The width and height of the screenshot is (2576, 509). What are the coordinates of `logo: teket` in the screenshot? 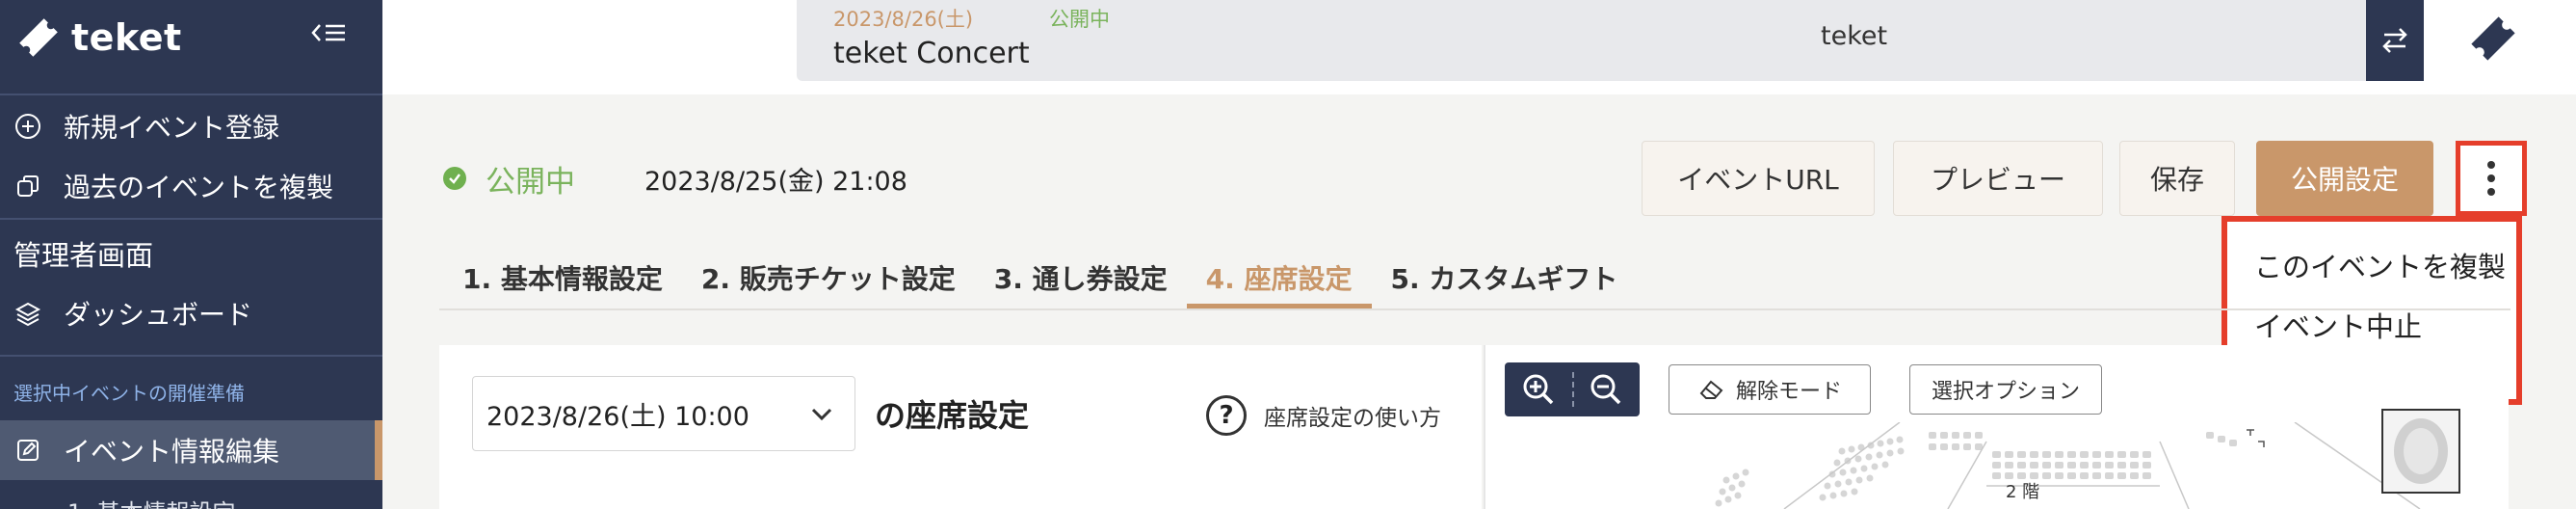 It's located at (97, 37).